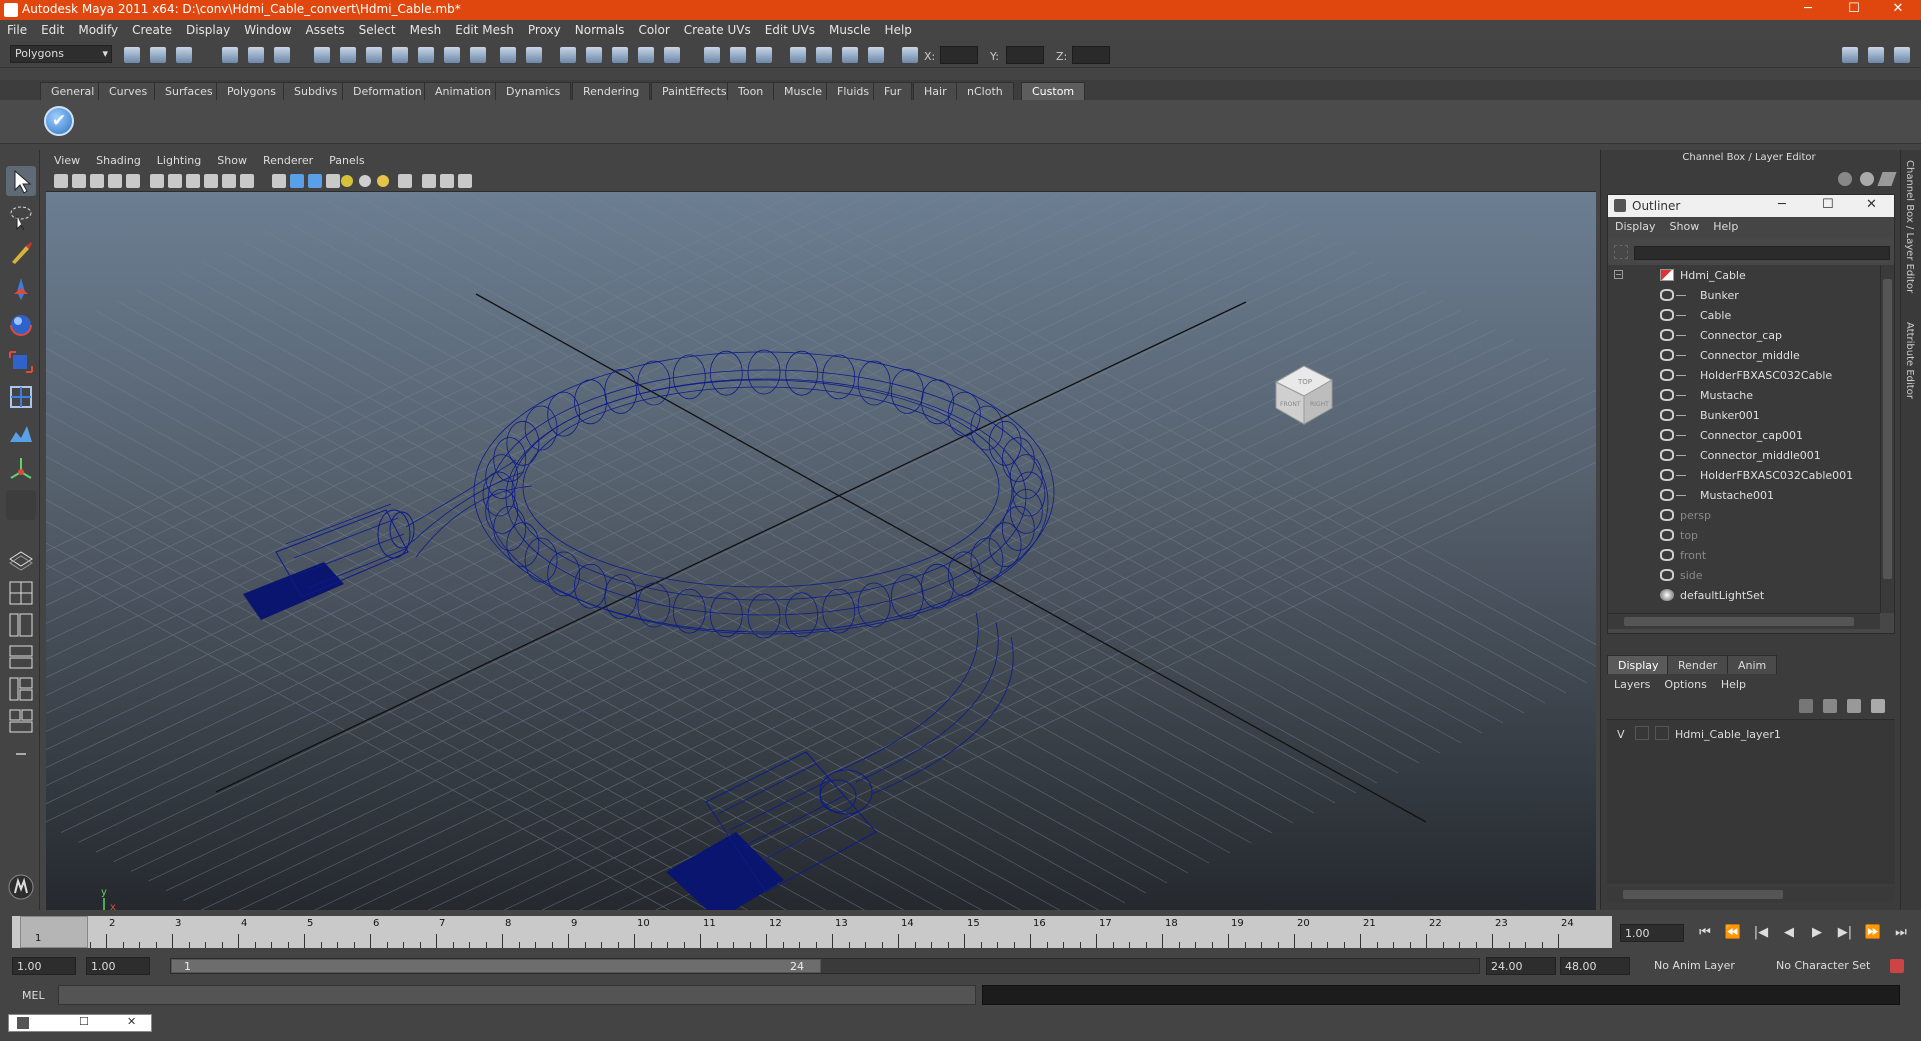  I want to click on minimized-window: ☐ ✕, so click(80, 1023).